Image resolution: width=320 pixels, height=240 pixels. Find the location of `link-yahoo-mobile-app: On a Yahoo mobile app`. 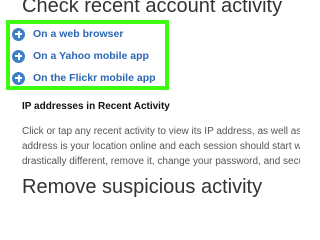

link-yahoo-mobile-app: On a Yahoo mobile app is located at coordinates (80, 56).